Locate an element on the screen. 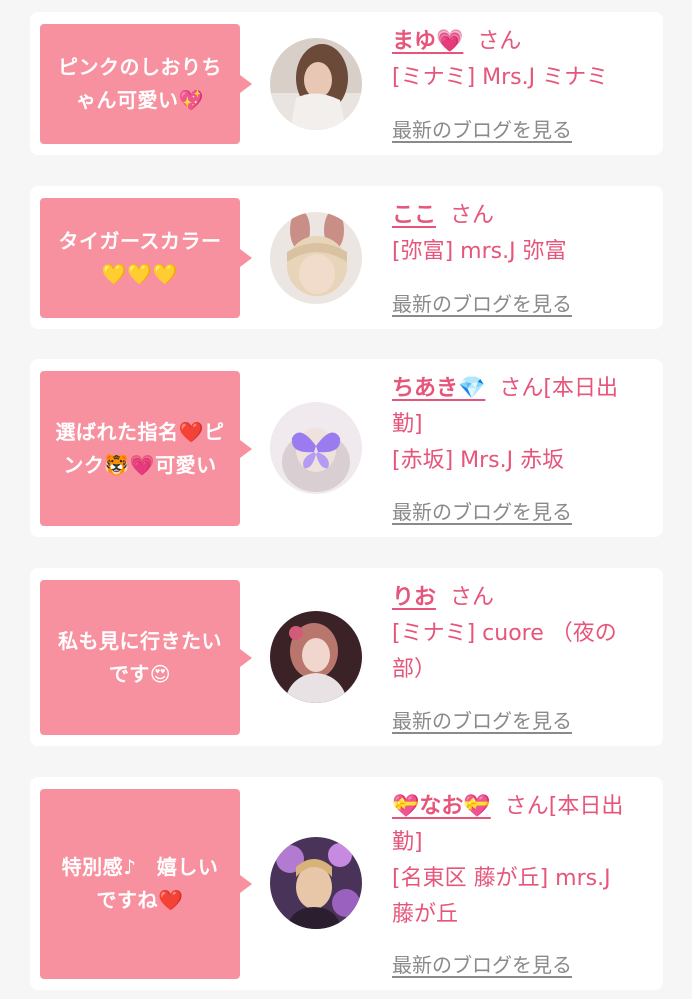  comment-line: 💛💛💛 is located at coordinates (140, 274).